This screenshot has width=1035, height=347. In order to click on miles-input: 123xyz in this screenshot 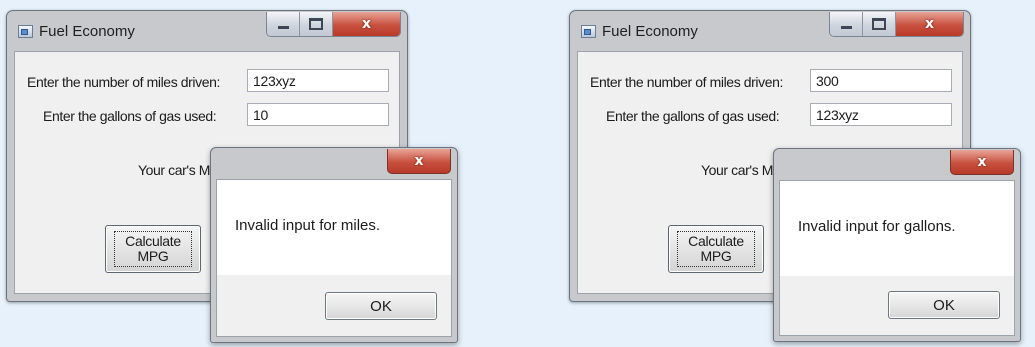, I will do `click(318, 80)`.